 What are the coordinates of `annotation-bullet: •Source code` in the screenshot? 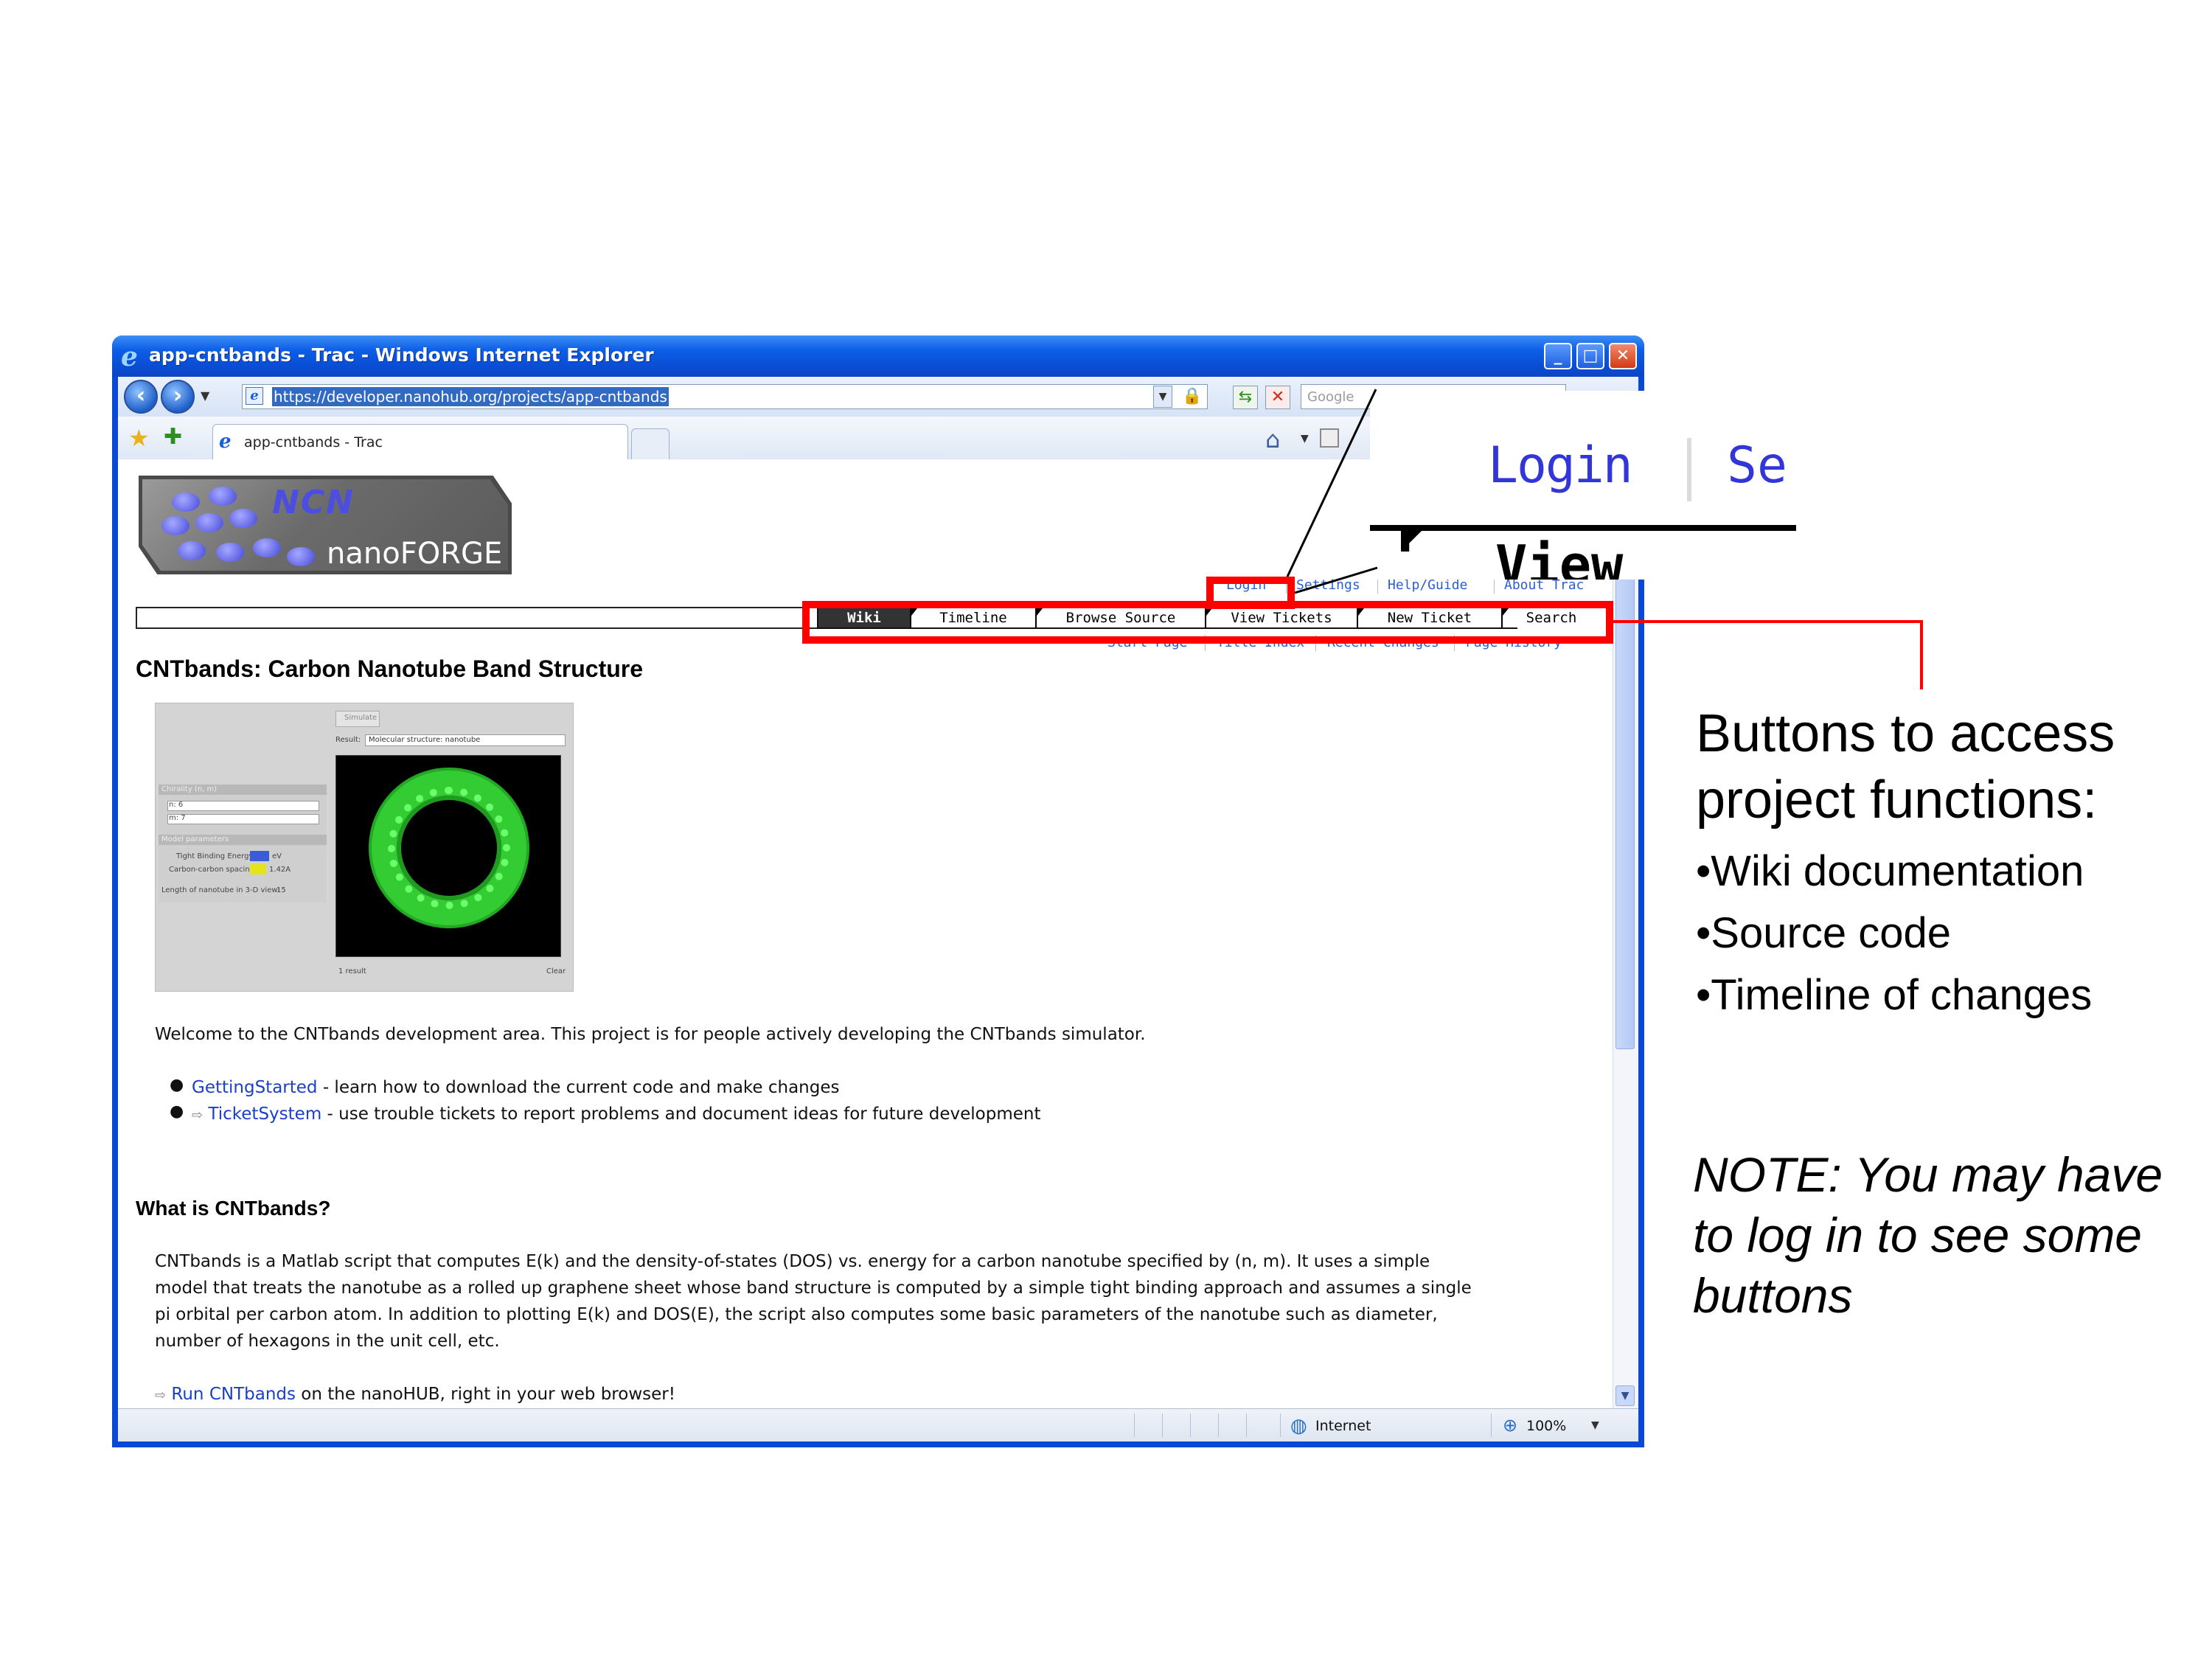 It's located at (1823, 933).